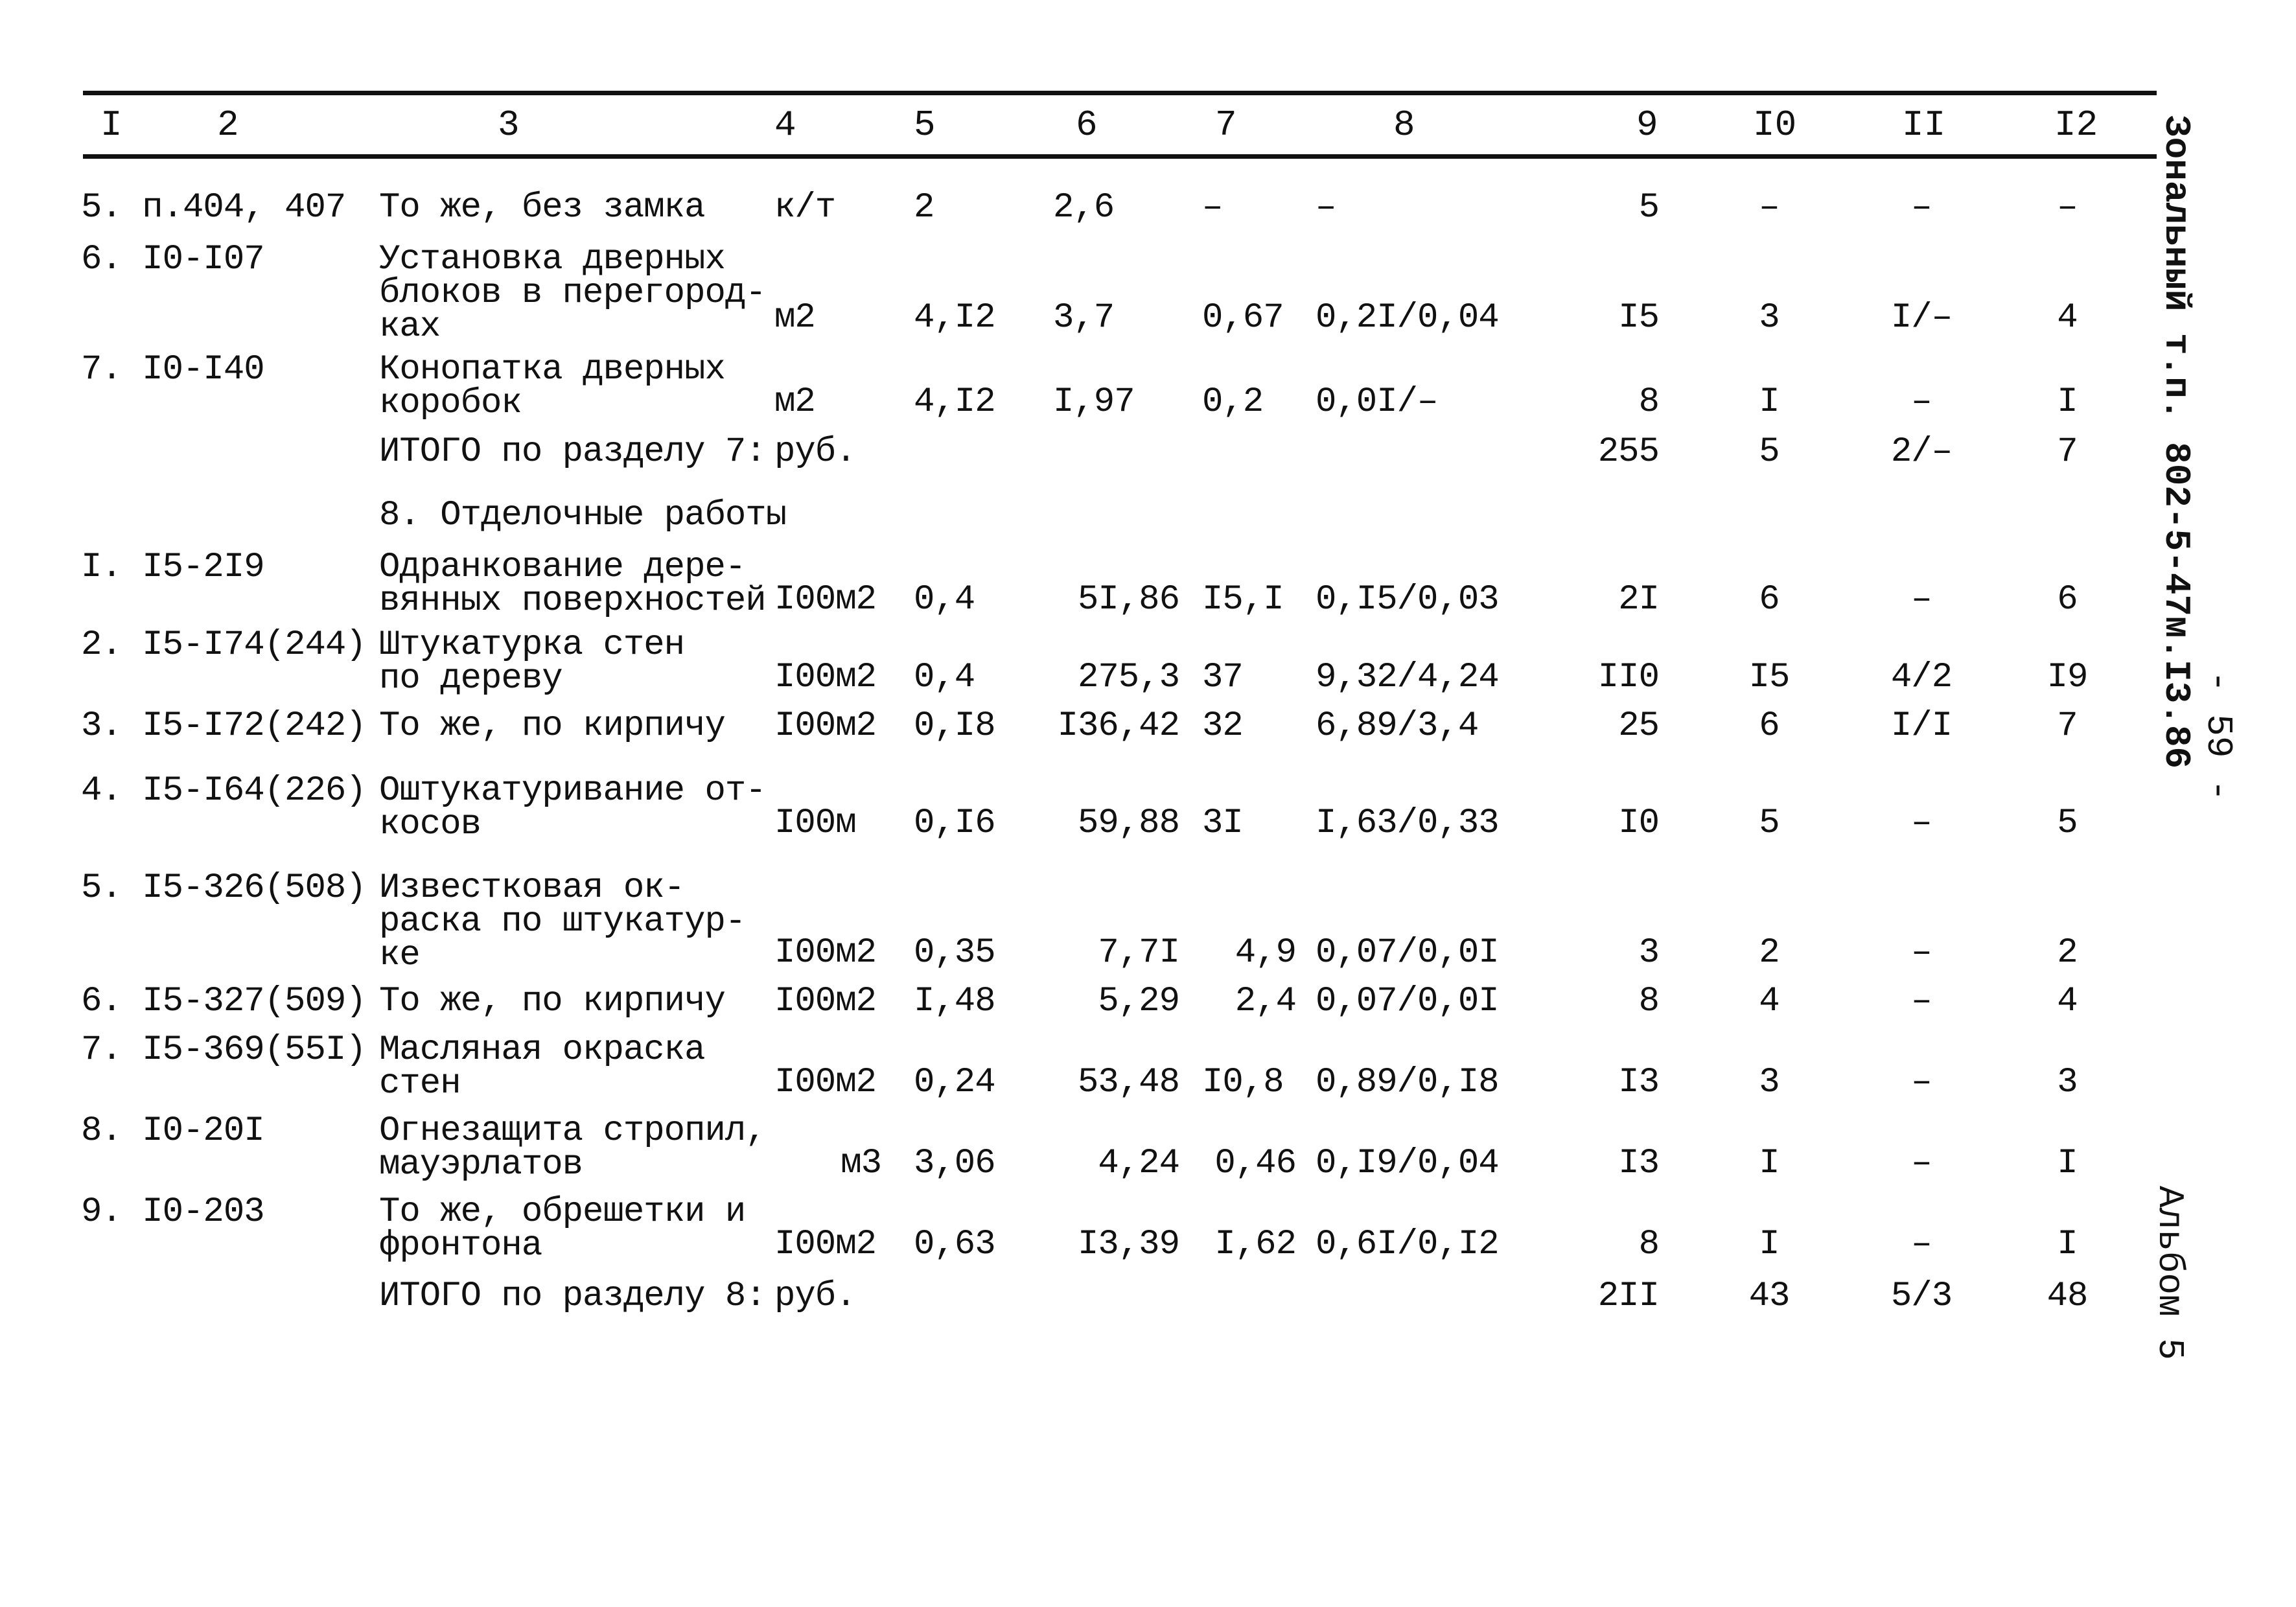 This screenshot has height=1607, width=2296. What do you see at coordinates (1266, 953) in the screenshot?
I see `cell-c7: 4,9` at bounding box center [1266, 953].